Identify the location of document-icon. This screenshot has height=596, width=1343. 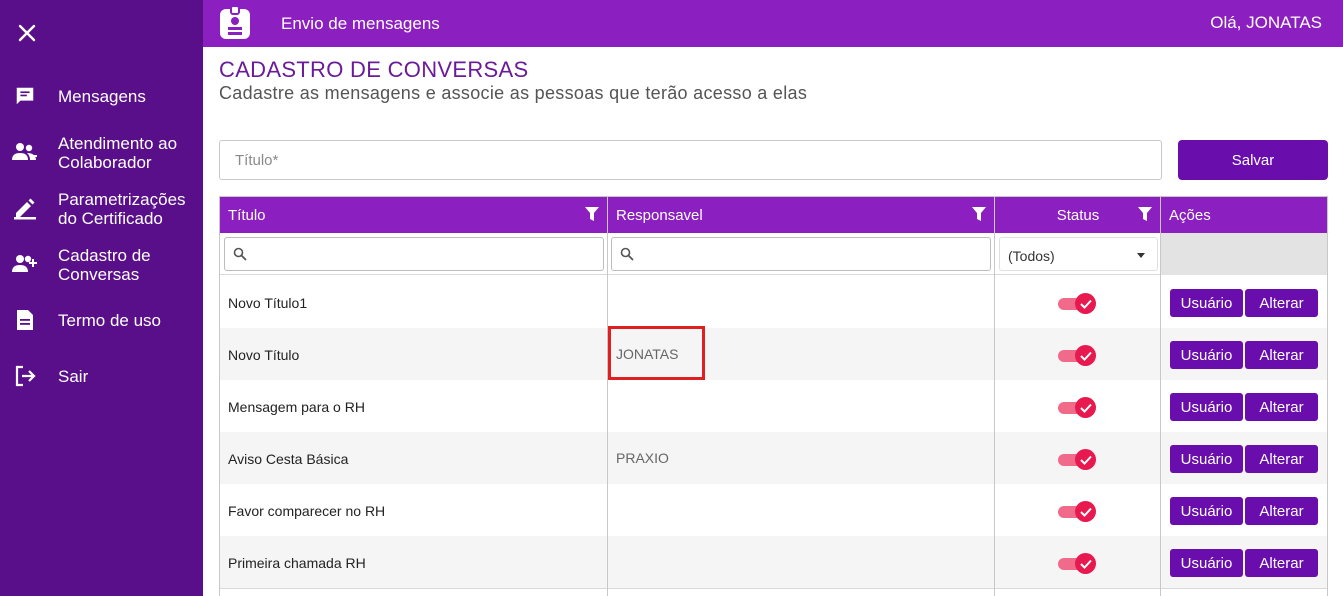
(25, 320).